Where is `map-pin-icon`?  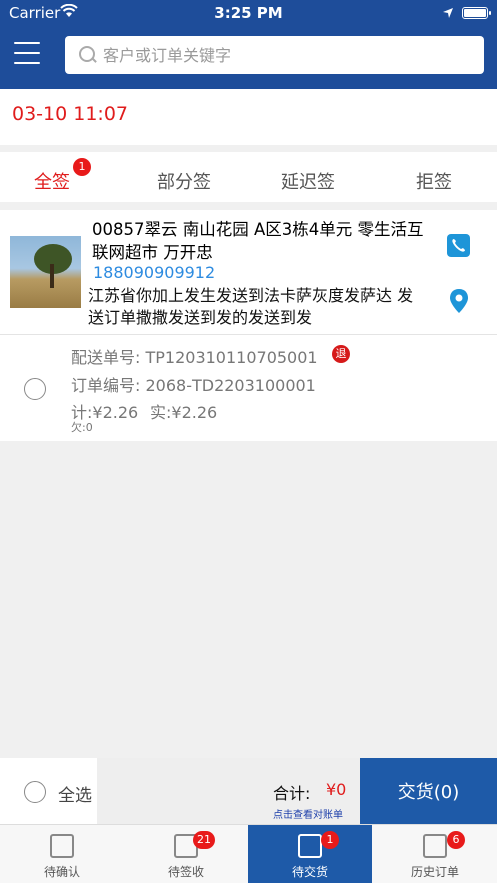
map-pin-icon is located at coordinates (459, 301).